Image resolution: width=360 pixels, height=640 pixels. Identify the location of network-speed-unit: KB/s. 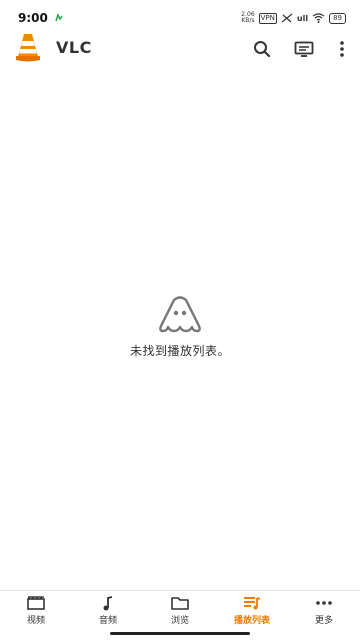
(248, 20).